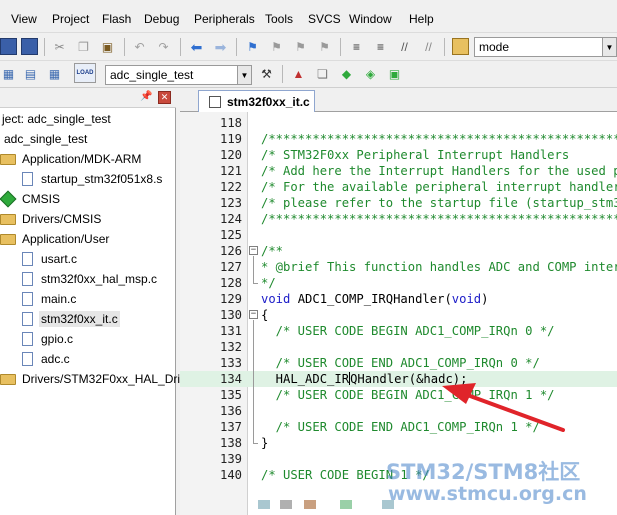 This screenshot has width=617, height=515. I want to click on select-pack-icon: ◈, so click(370, 73).